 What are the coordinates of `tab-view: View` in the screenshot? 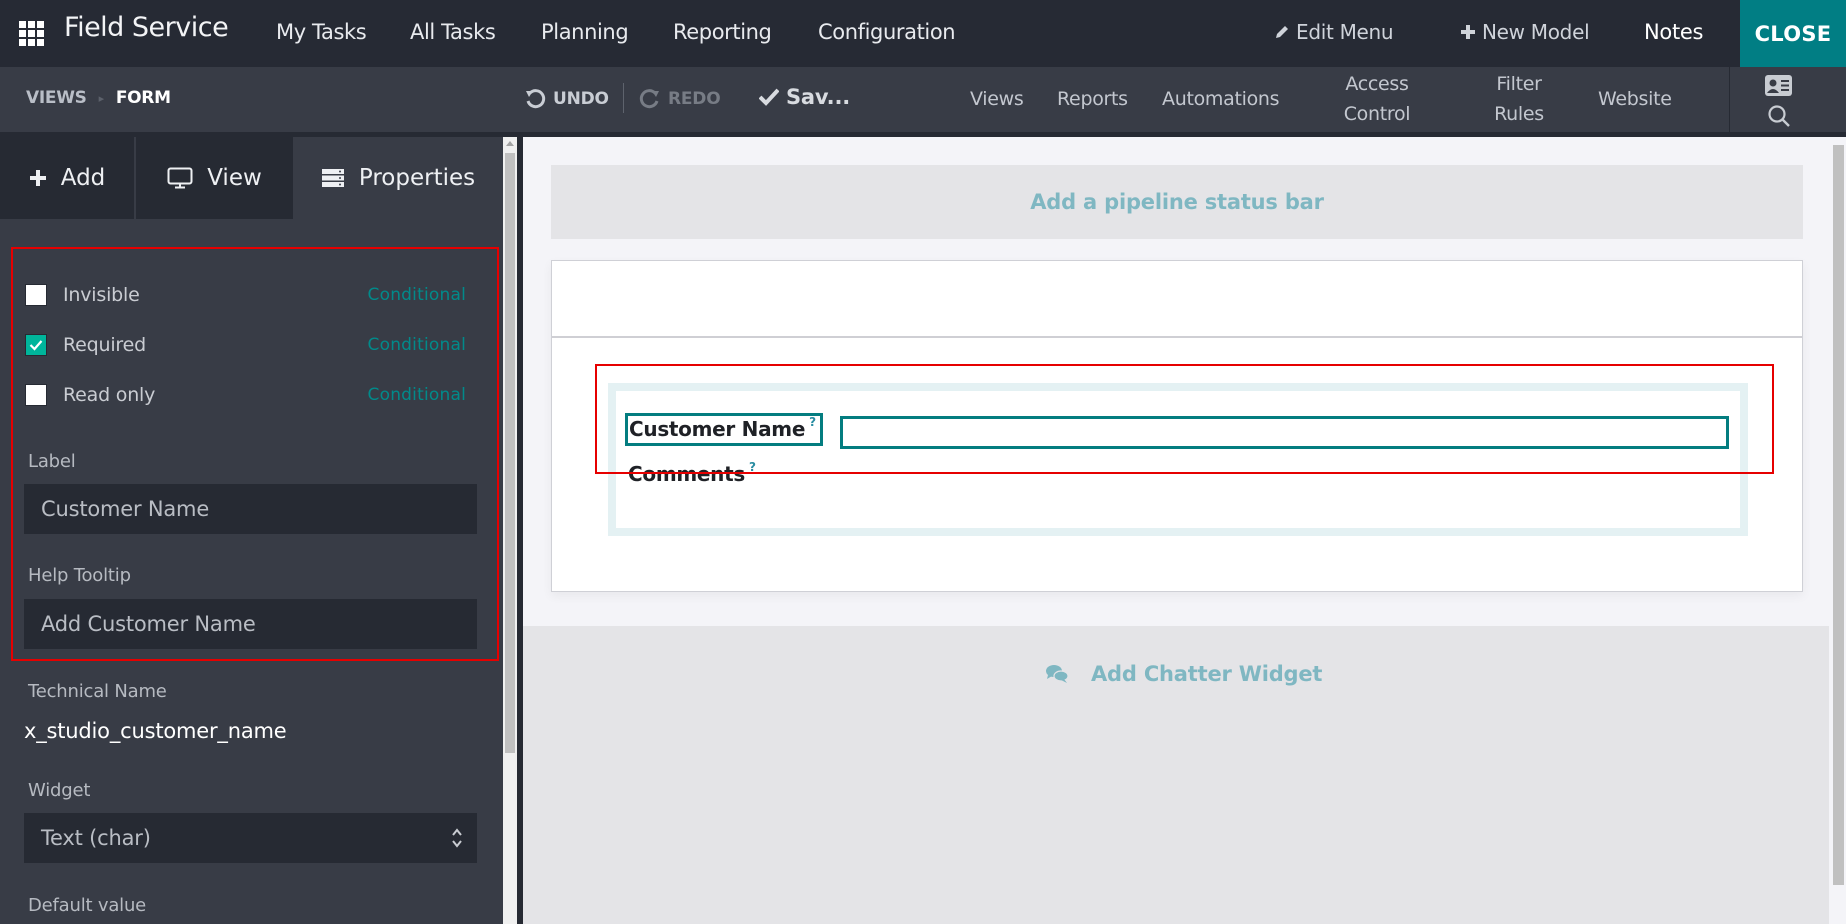 It's located at (214, 178).